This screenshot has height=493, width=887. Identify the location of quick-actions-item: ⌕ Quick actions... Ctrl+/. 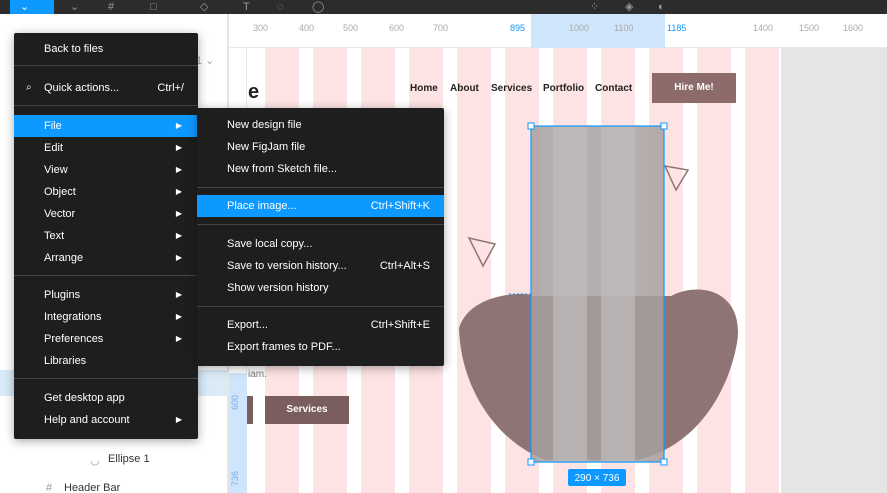
(106, 88).